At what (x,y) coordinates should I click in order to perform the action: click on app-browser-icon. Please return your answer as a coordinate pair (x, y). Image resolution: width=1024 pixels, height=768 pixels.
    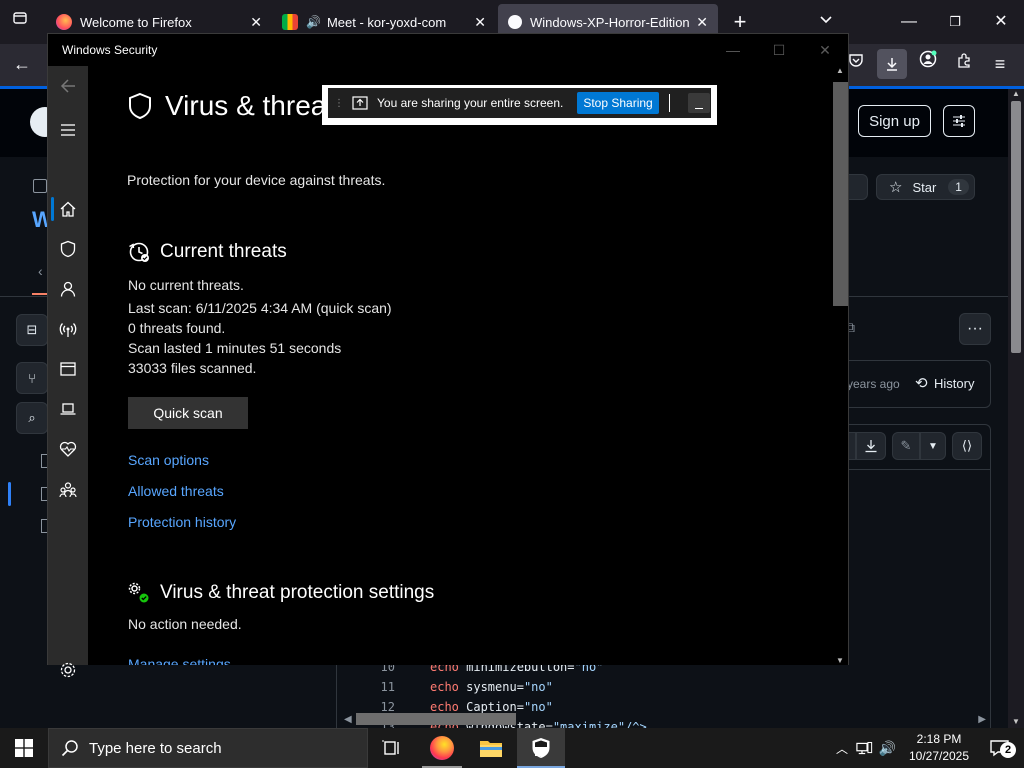
    Looking at the image, I should click on (68, 369).